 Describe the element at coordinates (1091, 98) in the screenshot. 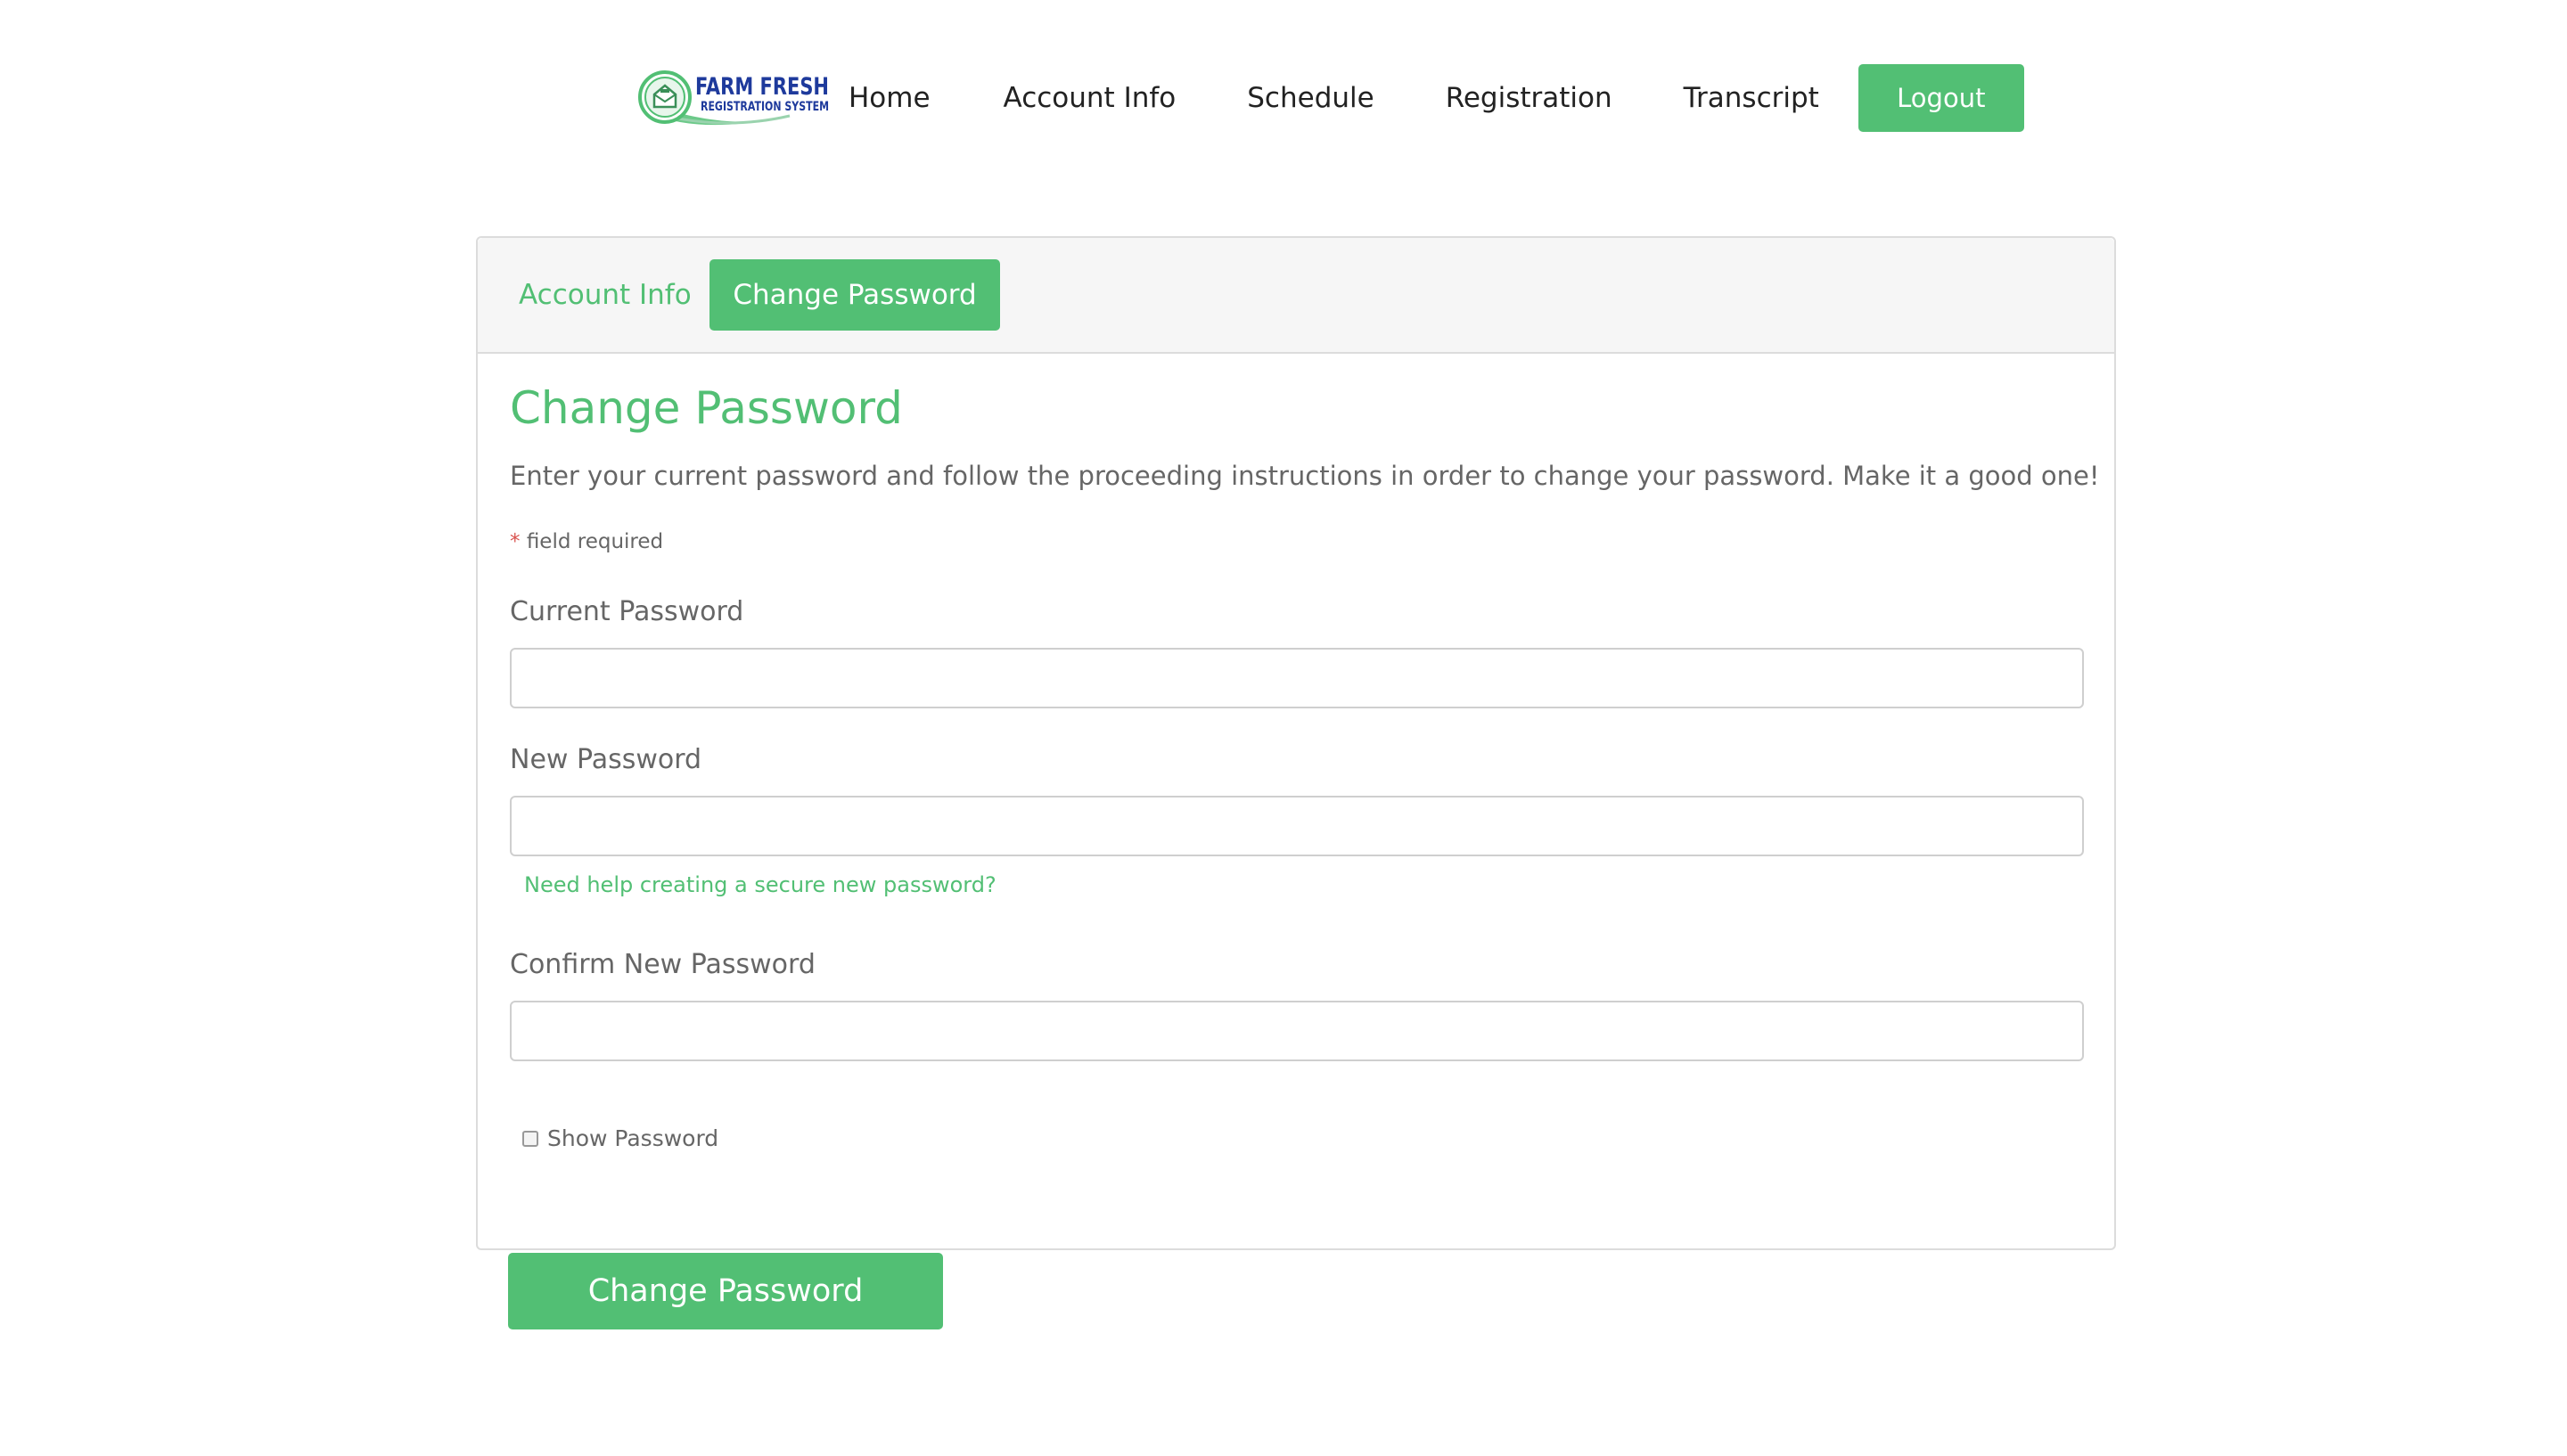

I see `nav-account-info: Account Info` at that location.